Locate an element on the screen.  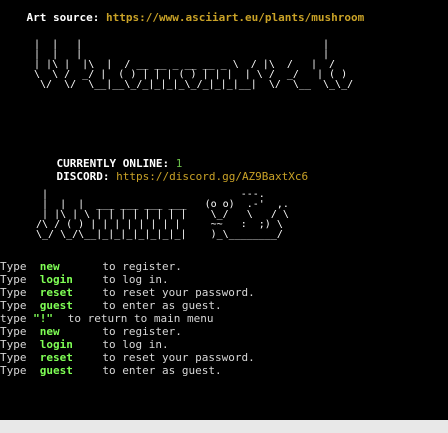
art-source-label: Art source: is located at coordinates (63, 17).